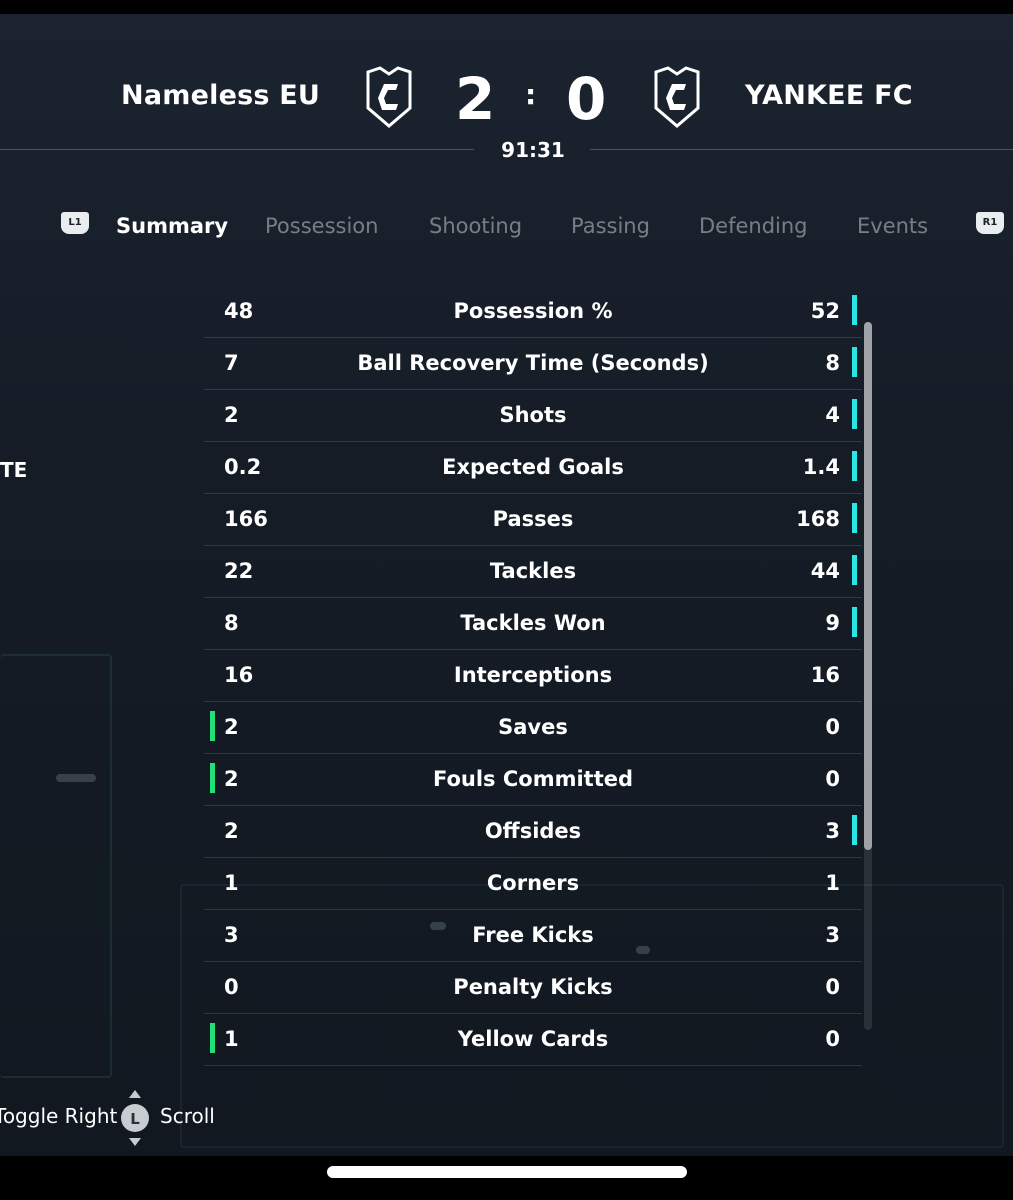 This screenshot has width=1013, height=1200. I want to click on tab-summary: Summary, so click(172, 226).